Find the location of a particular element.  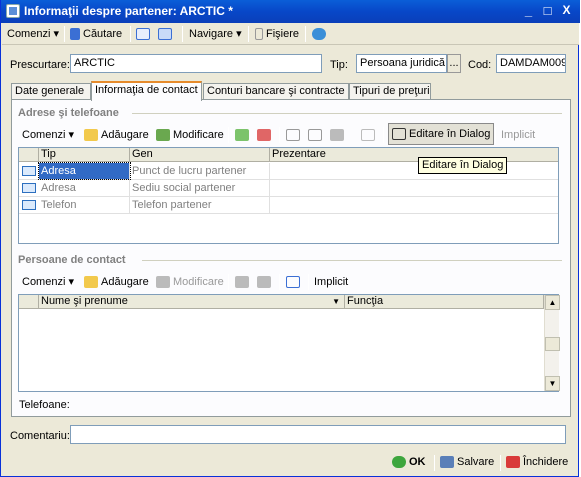

prescurtare-input: ARCTIC is located at coordinates (196, 63).